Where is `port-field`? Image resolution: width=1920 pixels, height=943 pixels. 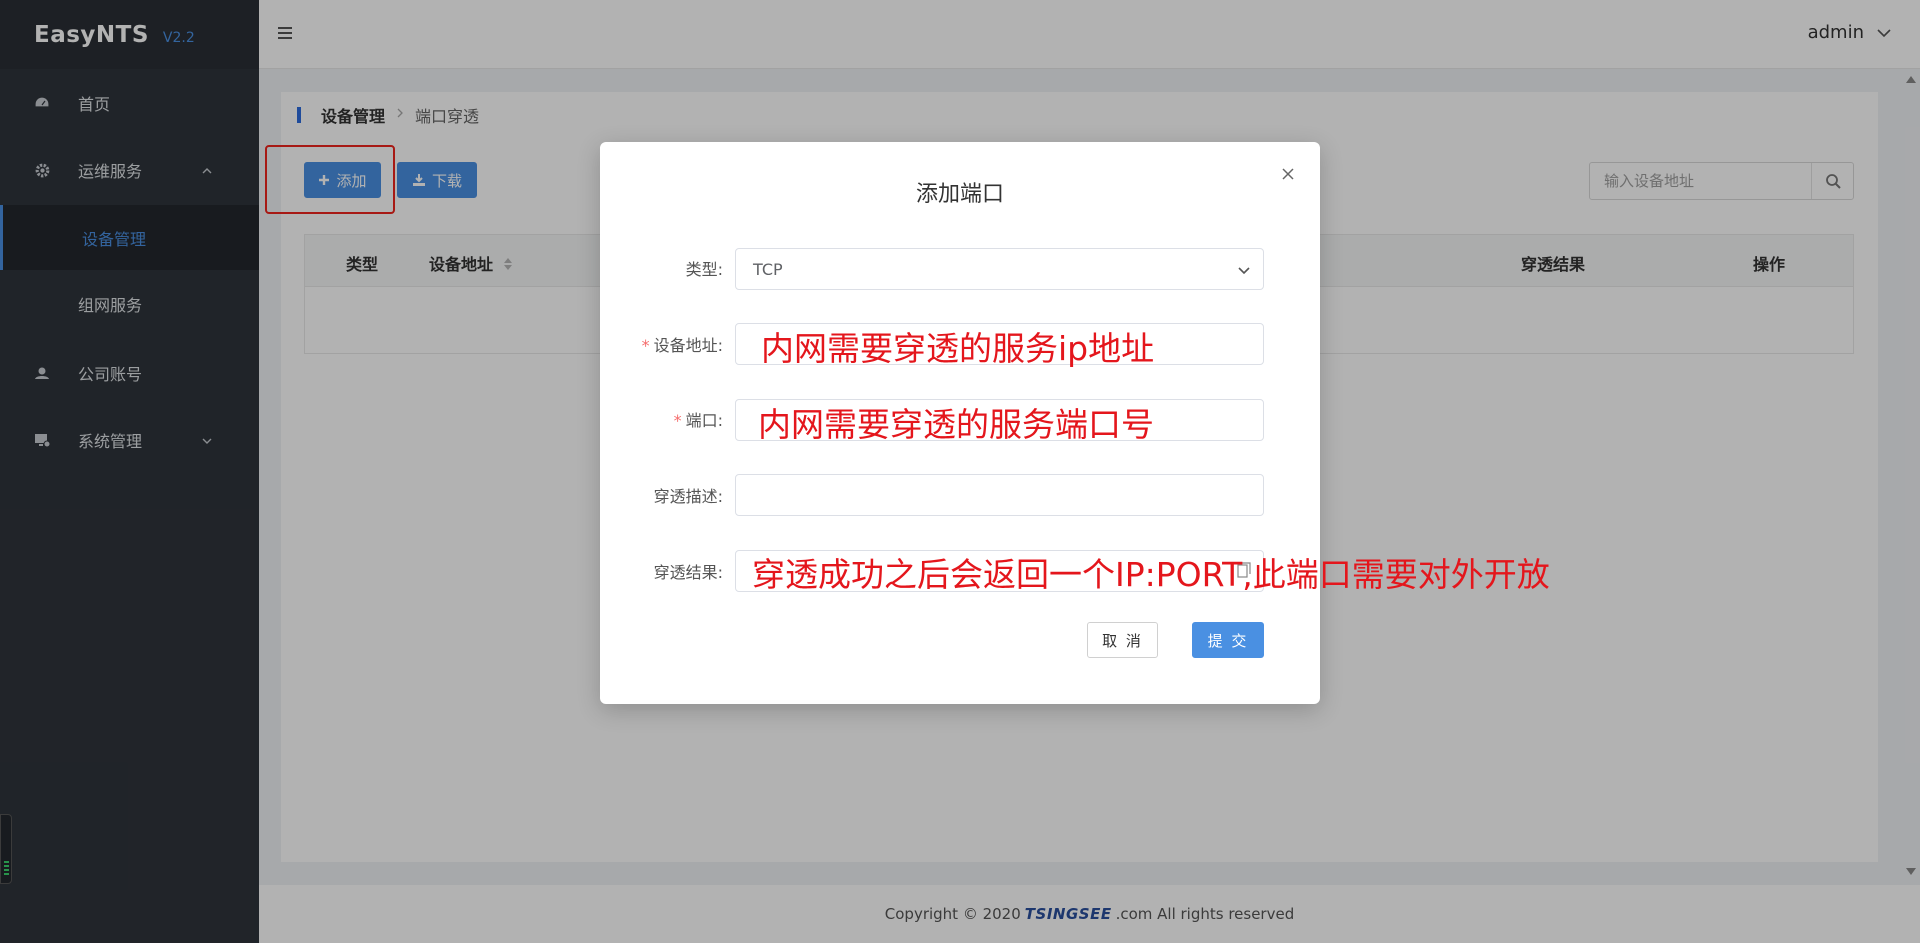
port-field is located at coordinates (999, 420).